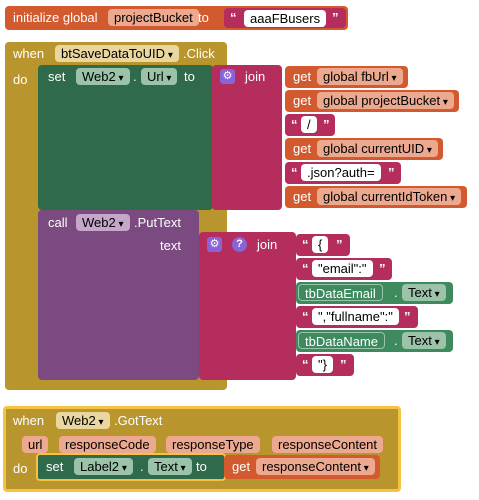  I want to click on get-global-projectbucket-block: get global projectBucket, so click(372, 101).